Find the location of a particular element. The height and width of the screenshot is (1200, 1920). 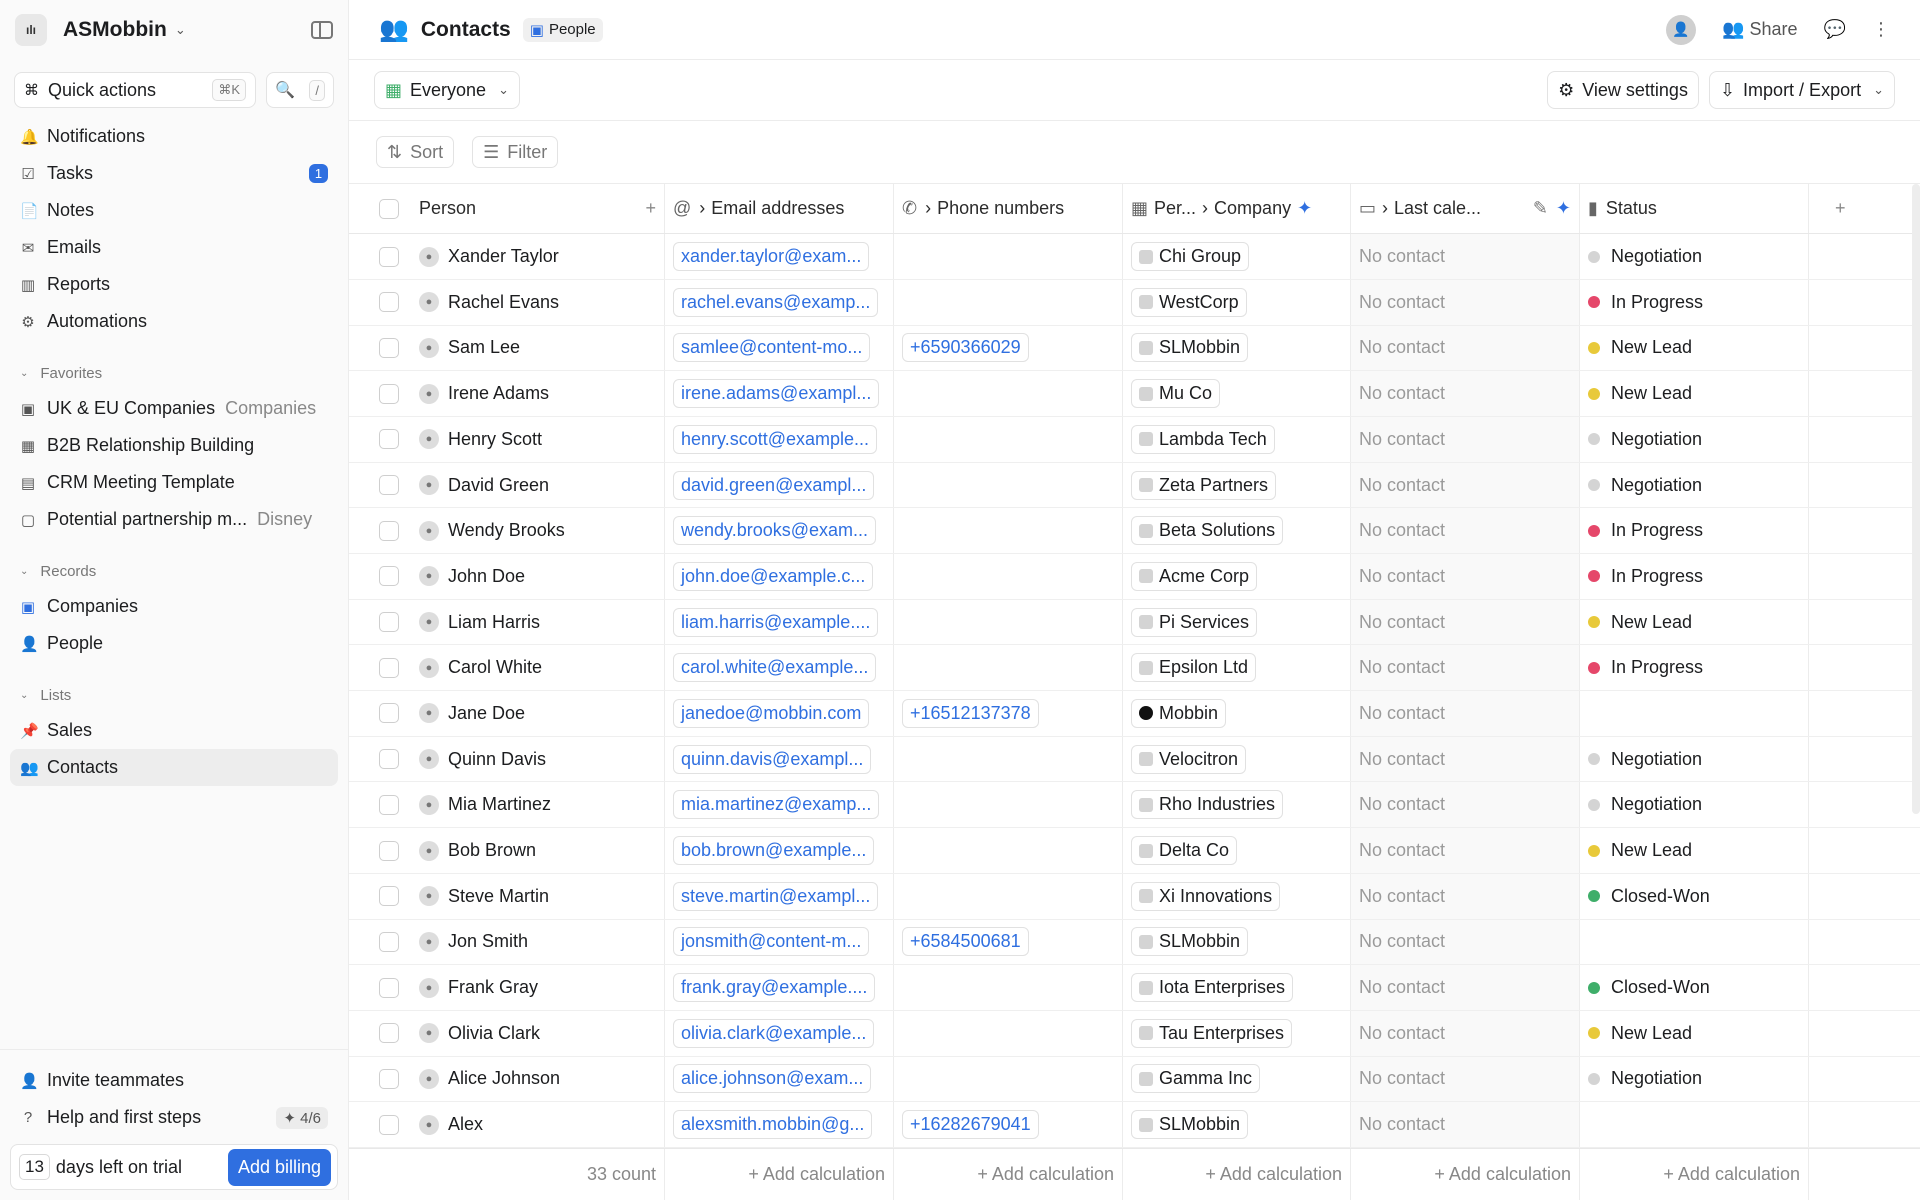

company-chip: Chi Group is located at coordinates (1190, 257).